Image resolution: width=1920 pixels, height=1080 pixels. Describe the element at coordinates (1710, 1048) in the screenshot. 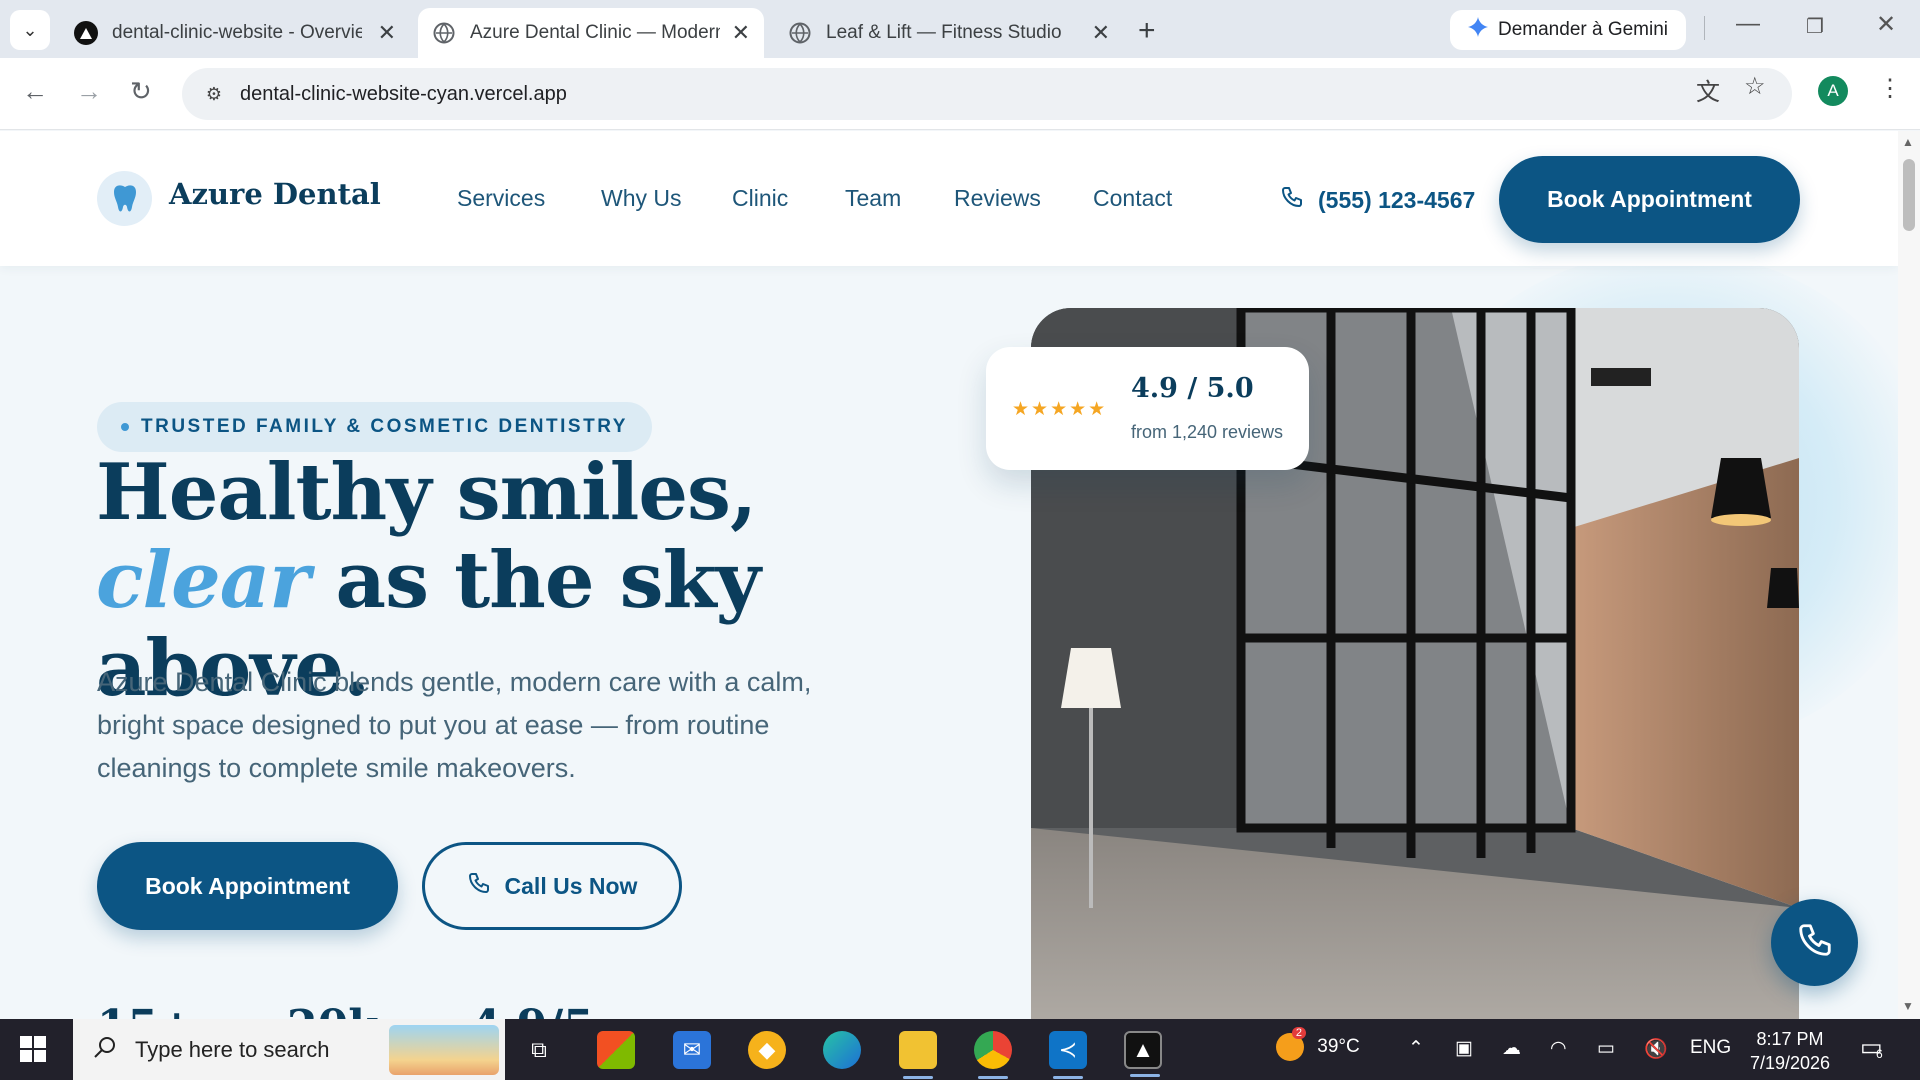

I see `language-indicator: ENG` at that location.